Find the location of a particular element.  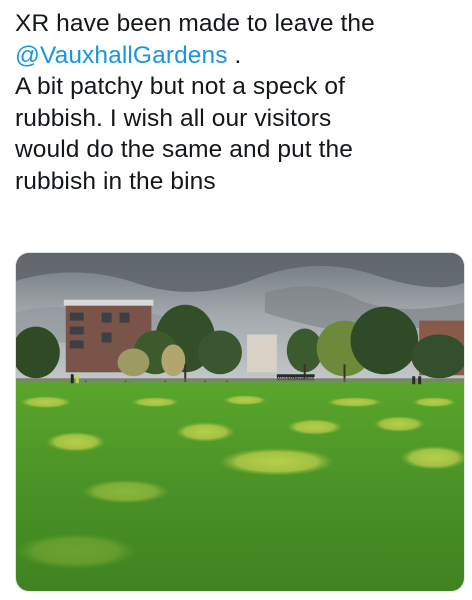

mention-link: @VauxhallGardens is located at coordinates (121, 55).